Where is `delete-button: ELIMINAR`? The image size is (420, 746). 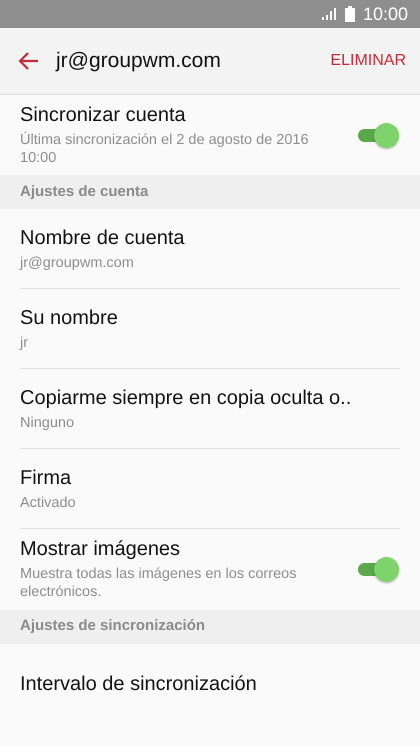 delete-button: ELIMINAR is located at coordinates (368, 61).